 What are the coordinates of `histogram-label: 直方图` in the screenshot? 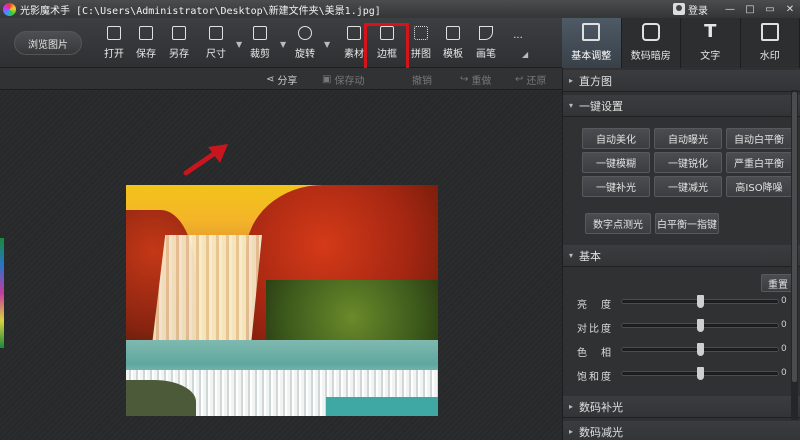 It's located at (596, 81).